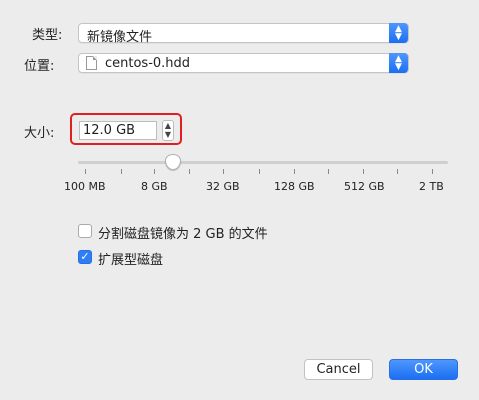 The width and height of the screenshot is (479, 400). What do you see at coordinates (154, 186) in the screenshot?
I see `tick-label-8gb: 8 GB` at bounding box center [154, 186].